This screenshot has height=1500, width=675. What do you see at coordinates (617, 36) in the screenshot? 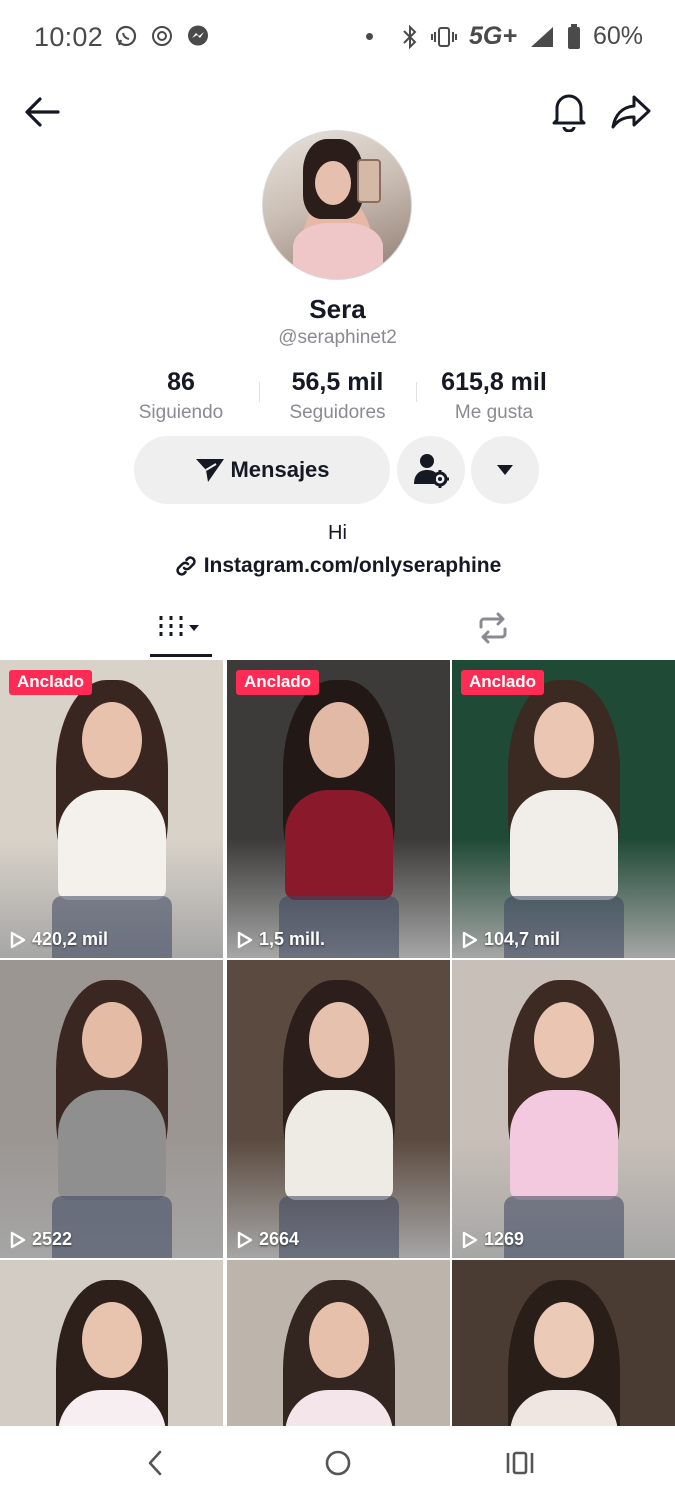
I see `battery-percent: 60%` at bounding box center [617, 36].